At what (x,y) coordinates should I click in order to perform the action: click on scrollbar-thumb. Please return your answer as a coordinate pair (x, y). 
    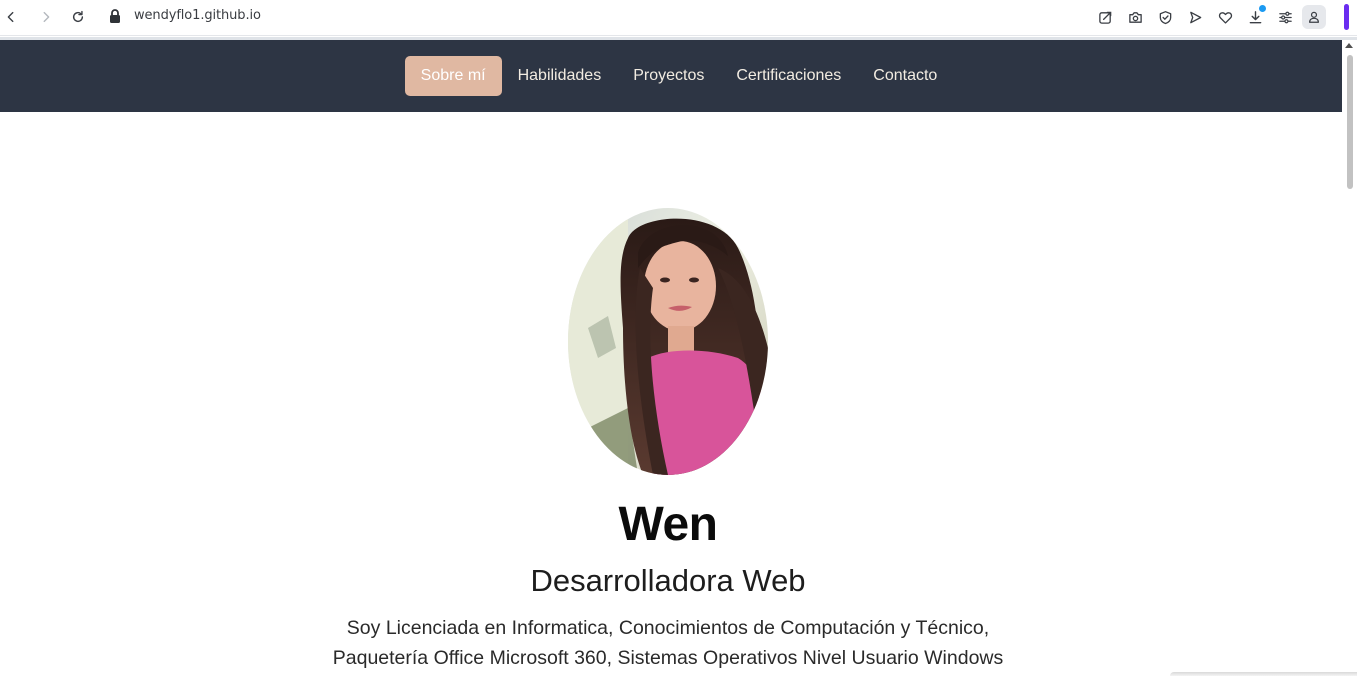
    Looking at the image, I should click on (1350, 122).